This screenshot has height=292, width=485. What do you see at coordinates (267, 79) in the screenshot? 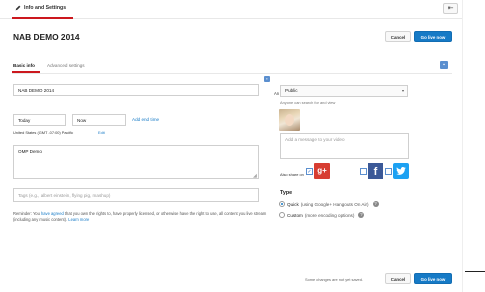
I see `info-icon: ▪` at bounding box center [267, 79].